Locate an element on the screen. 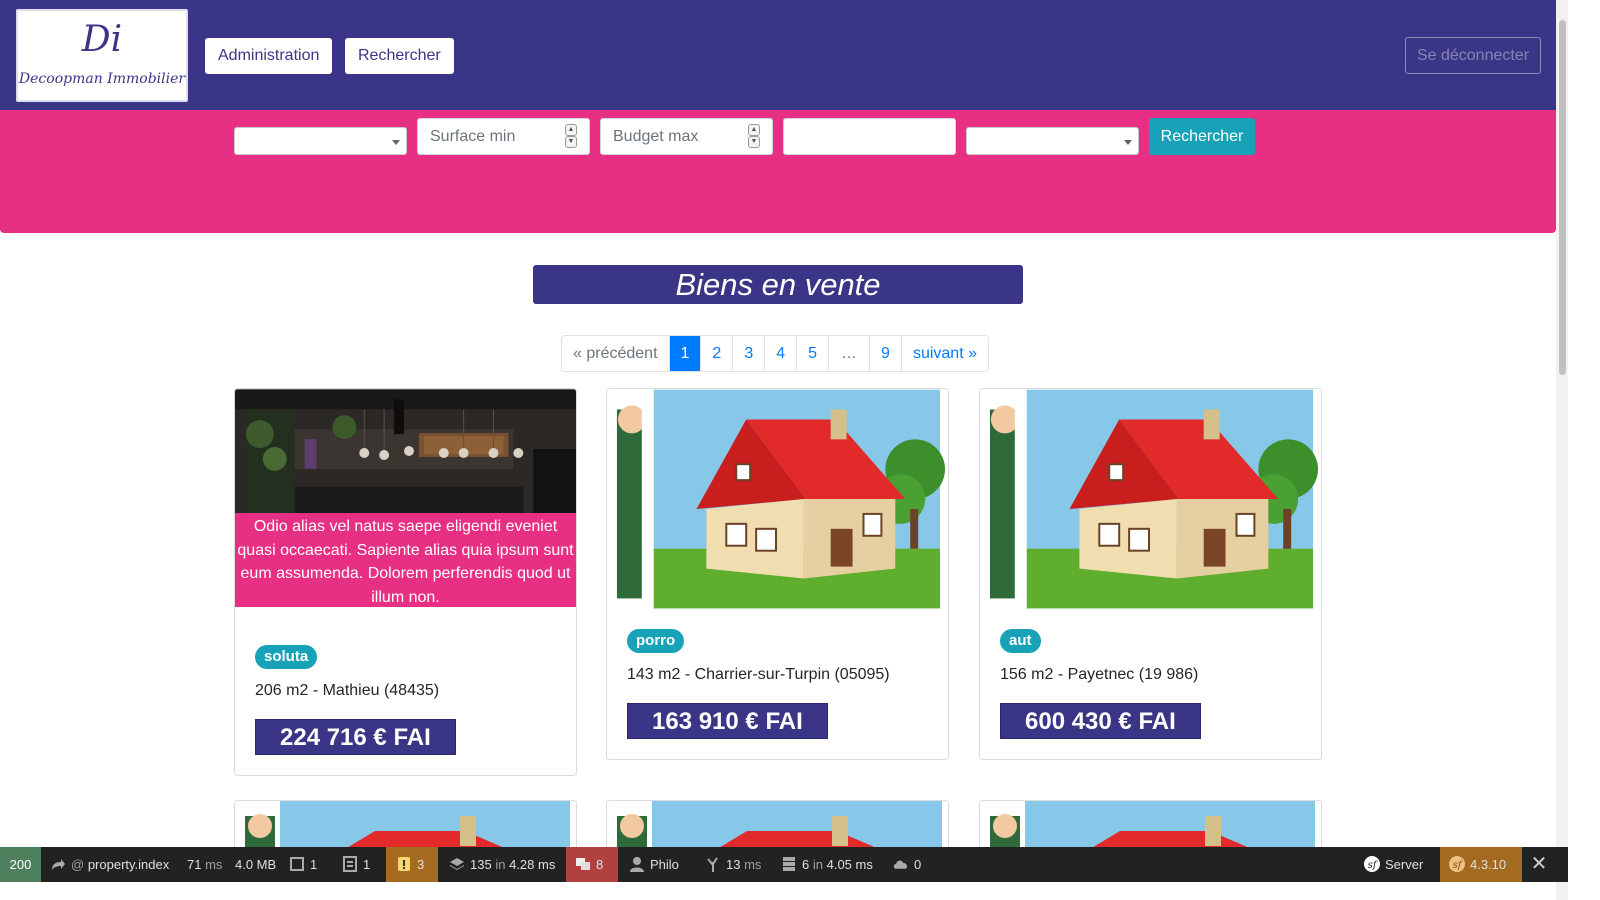 The height and width of the screenshot is (900, 1600). redirect-icon is located at coordinates (58, 864).